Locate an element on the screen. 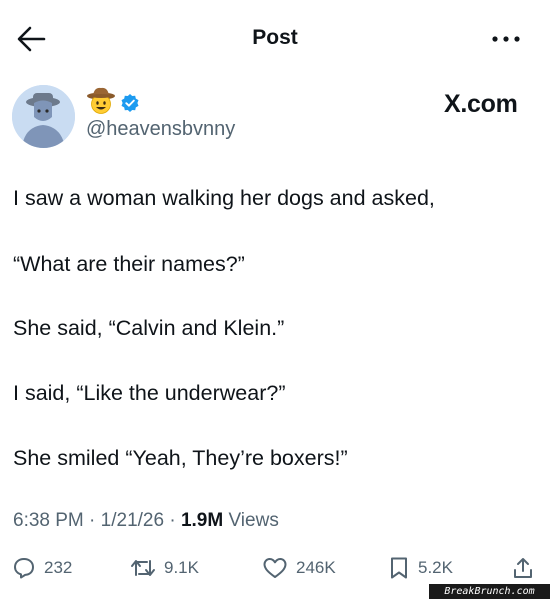 The width and height of the screenshot is (550, 599). tweet-line-2: “What are their names?” is located at coordinates (129, 264).